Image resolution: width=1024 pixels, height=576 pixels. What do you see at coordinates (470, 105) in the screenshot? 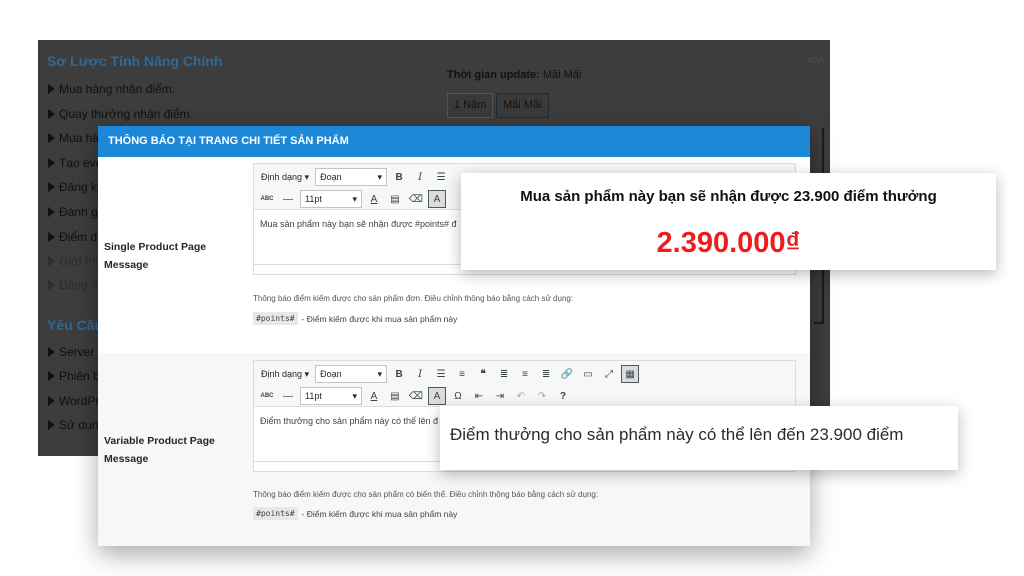
I see `plan-1-year-button: 1 Năm` at bounding box center [470, 105].